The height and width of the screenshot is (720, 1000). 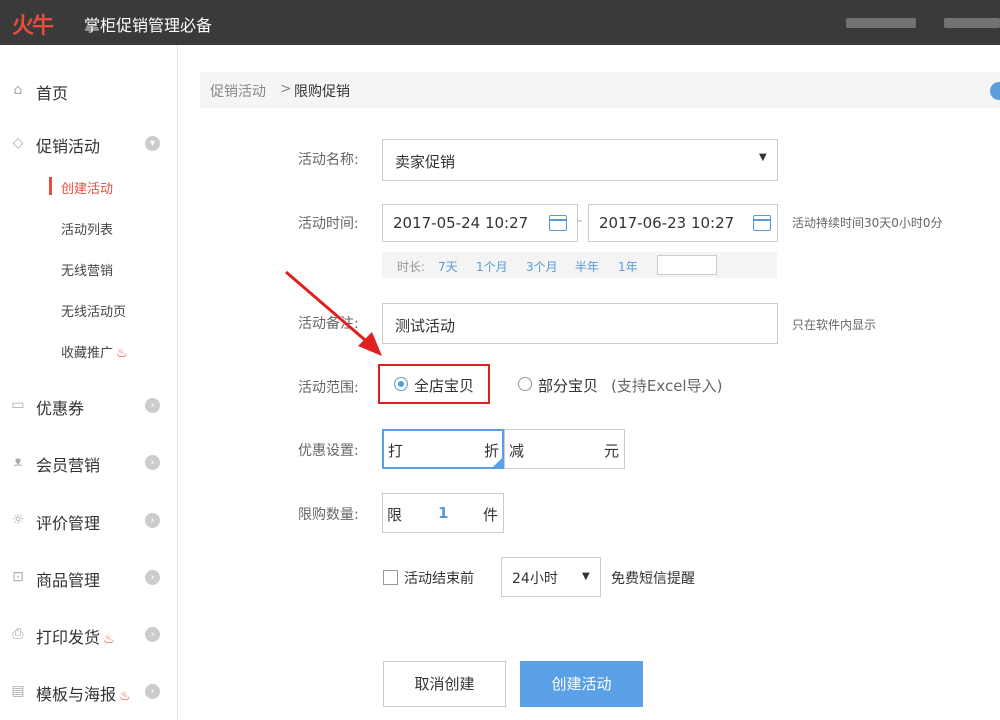 I want to click on minus-suffix: 元, so click(x=612, y=451).